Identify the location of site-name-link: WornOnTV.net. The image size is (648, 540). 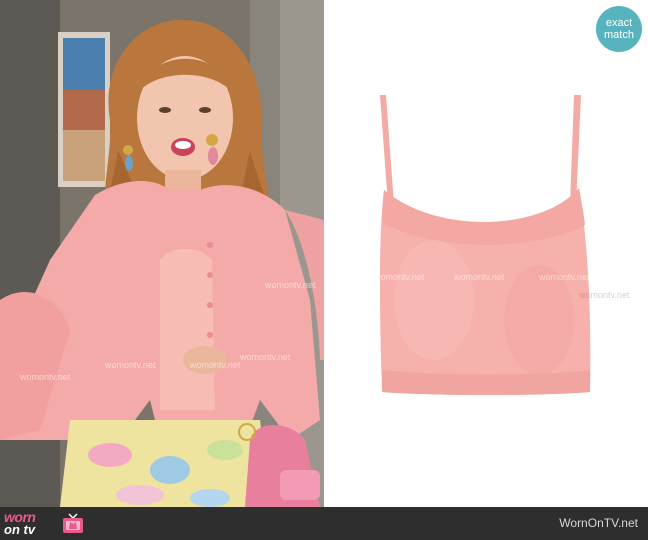
(598, 523).